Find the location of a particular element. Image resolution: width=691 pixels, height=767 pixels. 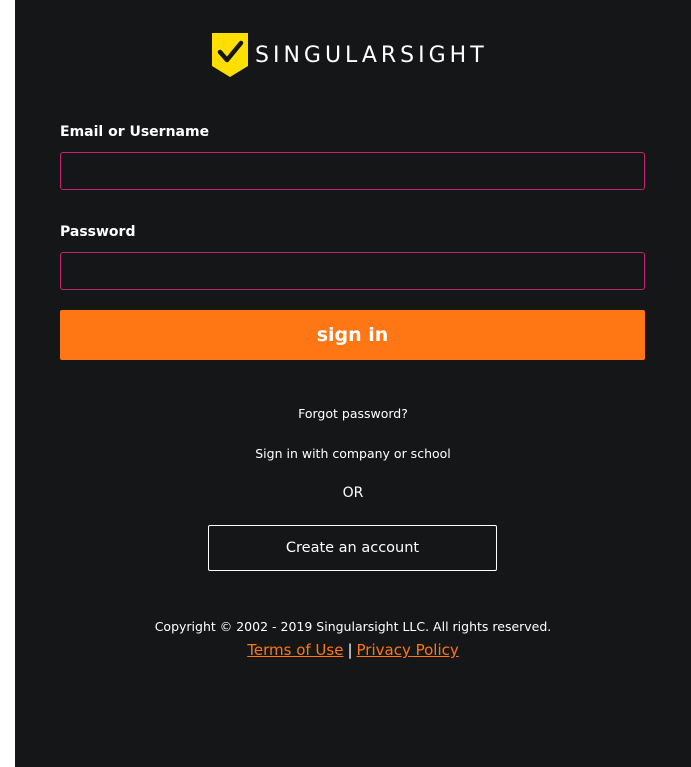

email-input is located at coordinates (352, 171).